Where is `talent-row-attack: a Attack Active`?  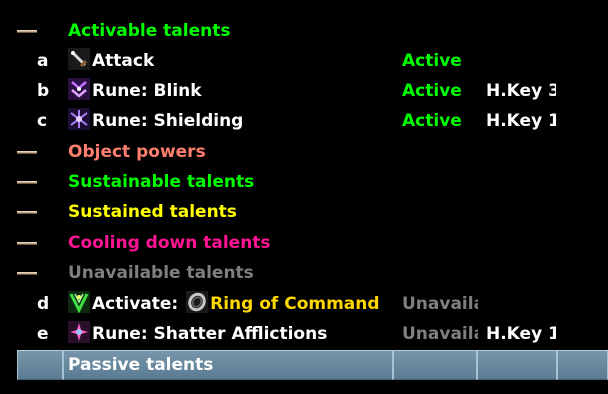 talent-row-attack: a Attack Active is located at coordinates (304, 61).